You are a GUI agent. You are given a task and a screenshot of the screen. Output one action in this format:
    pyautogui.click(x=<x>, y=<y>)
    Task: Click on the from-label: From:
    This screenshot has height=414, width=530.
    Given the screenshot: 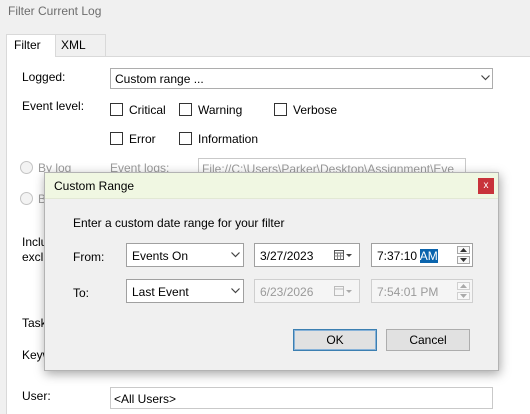 What is the action you would take?
    pyautogui.click(x=89, y=257)
    